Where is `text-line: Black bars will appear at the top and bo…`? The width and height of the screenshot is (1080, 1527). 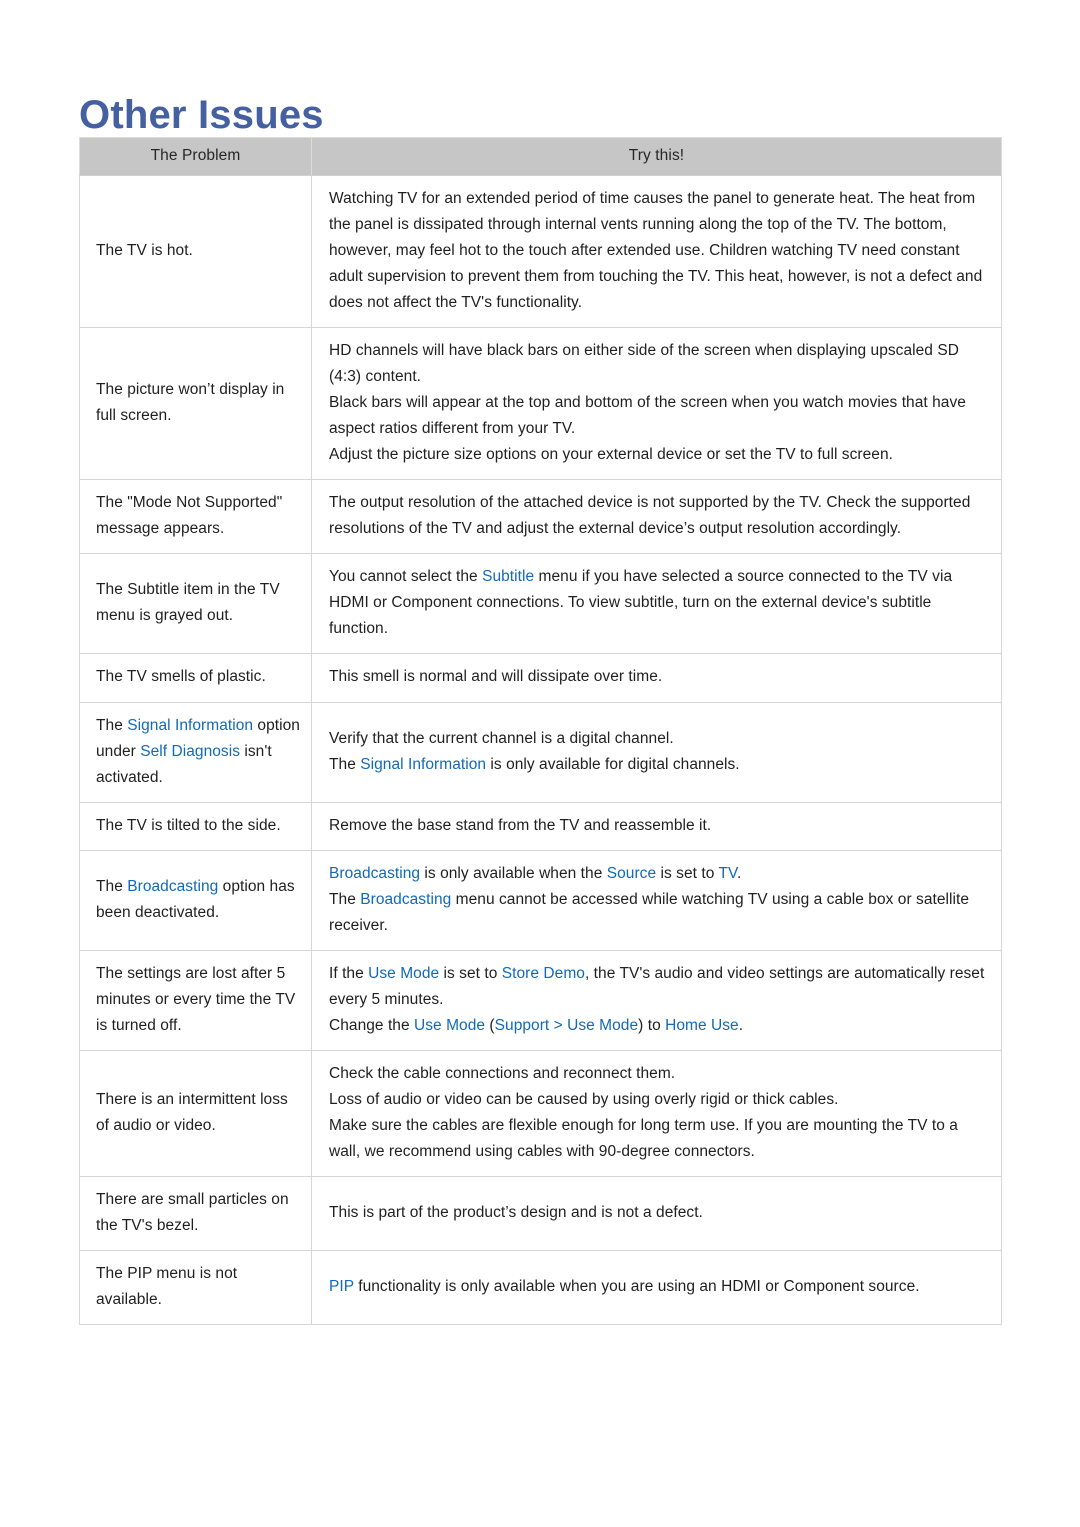
text-line: Black bars will appear at the top and bo… is located at coordinates (647, 416).